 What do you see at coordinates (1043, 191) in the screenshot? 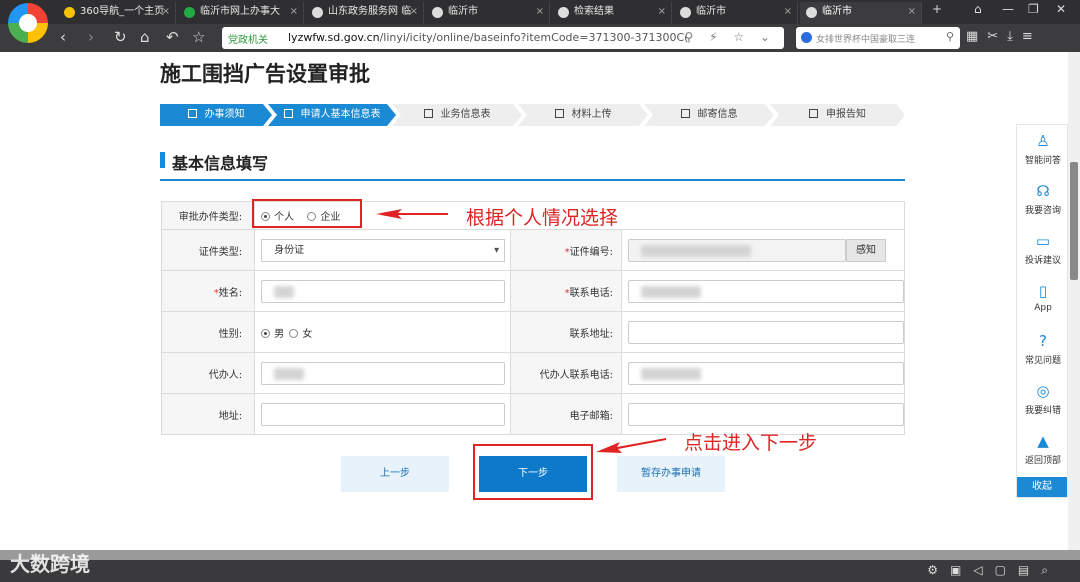
I see `headset-icon: ☊` at bounding box center [1043, 191].